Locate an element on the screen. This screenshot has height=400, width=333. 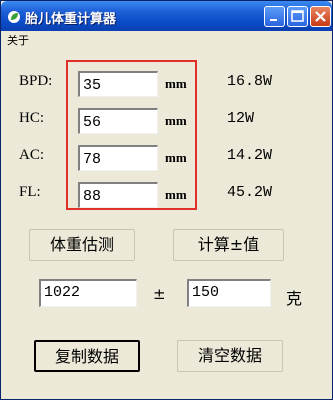
copy-data-button: 复制数据 is located at coordinates (87, 356).